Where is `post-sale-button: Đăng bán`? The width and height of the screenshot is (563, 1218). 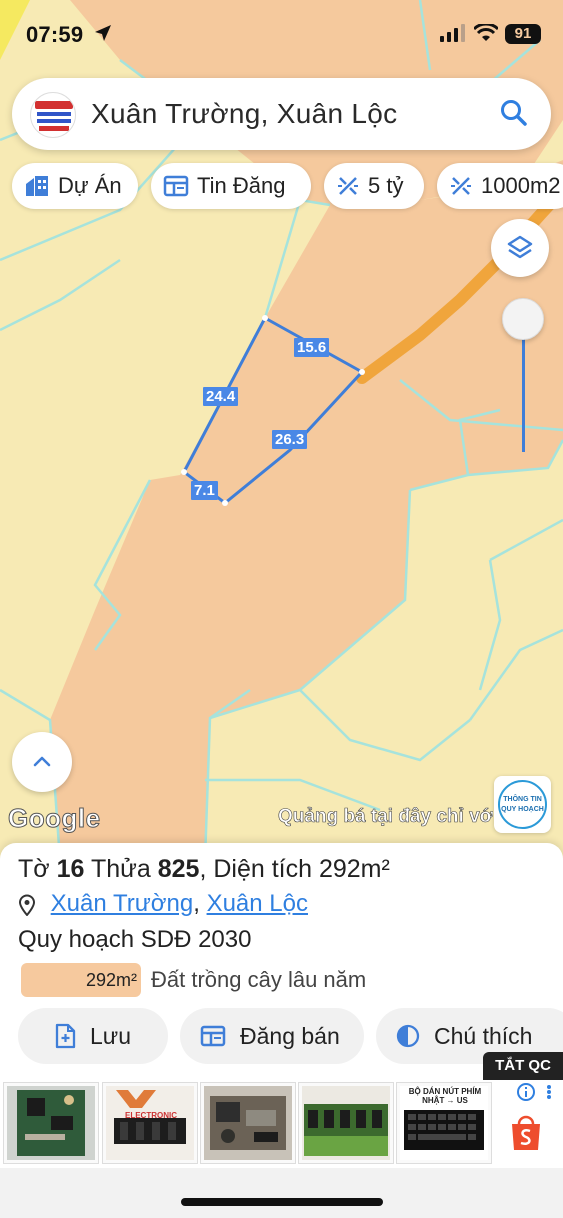 post-sale-button: Đăng bán is located at coordinates (272, 1036).